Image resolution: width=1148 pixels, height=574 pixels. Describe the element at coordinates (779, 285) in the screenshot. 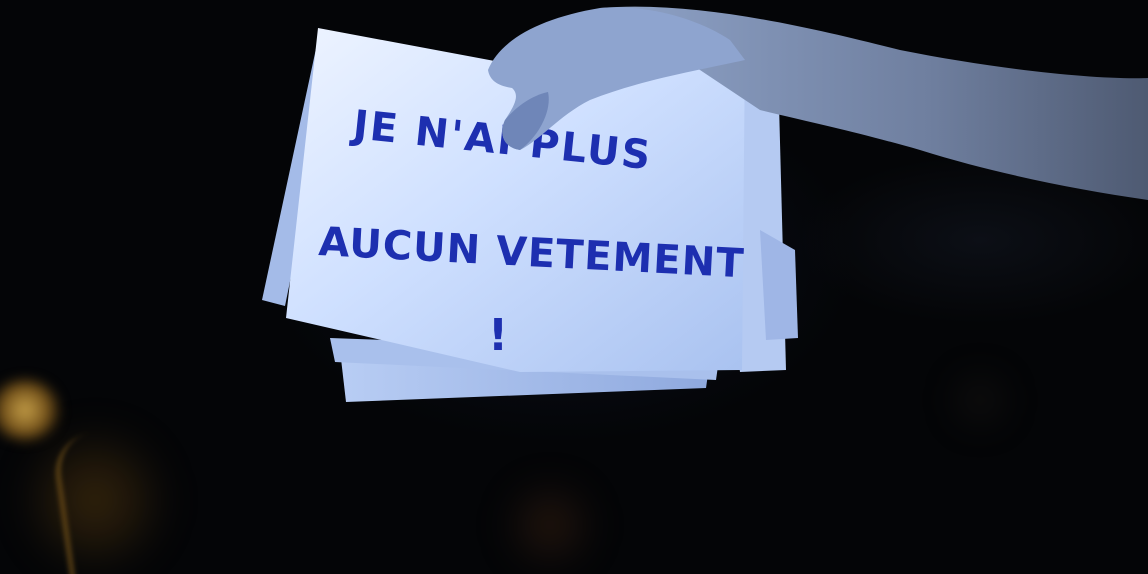

I see `paper-sheet-edge` at that location.